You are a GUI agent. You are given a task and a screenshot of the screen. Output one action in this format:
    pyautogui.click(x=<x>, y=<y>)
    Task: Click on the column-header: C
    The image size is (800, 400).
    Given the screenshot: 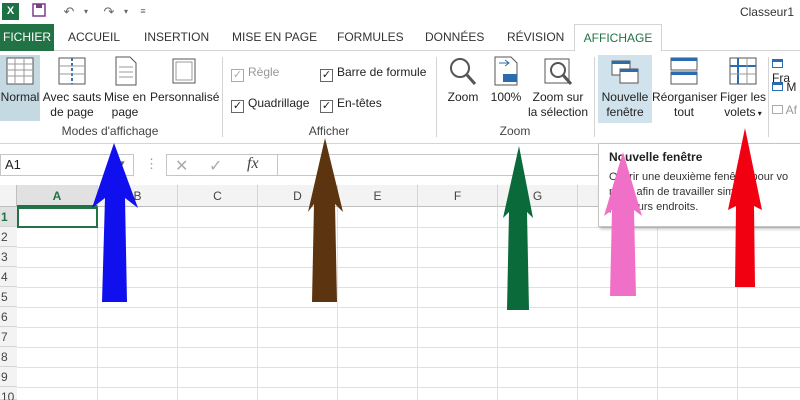 What is the action you would take?
    pyautogui.click(x=218, y=196)
    